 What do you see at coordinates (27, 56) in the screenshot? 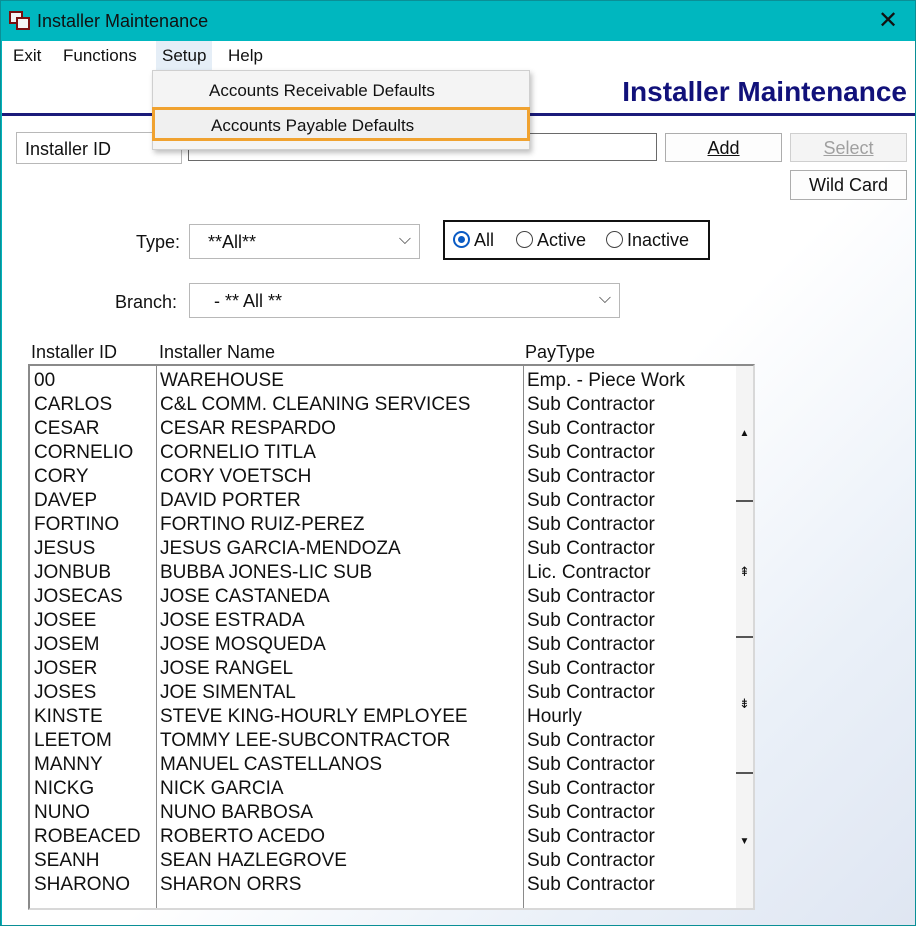
I see `menu-exit: Exit` at bounding box center [27, 56].